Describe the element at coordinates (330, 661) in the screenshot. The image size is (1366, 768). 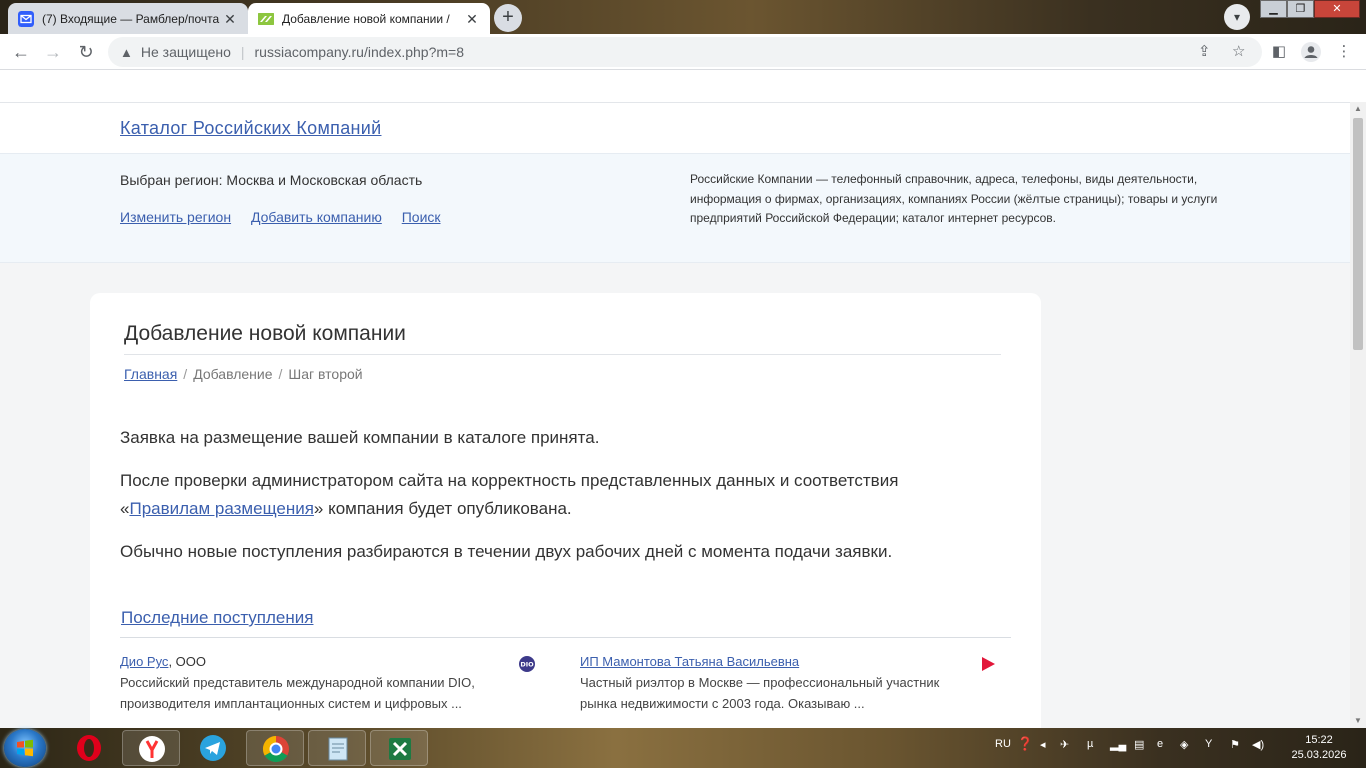
I see `company-name: Дио Рус, ООО` at that location.